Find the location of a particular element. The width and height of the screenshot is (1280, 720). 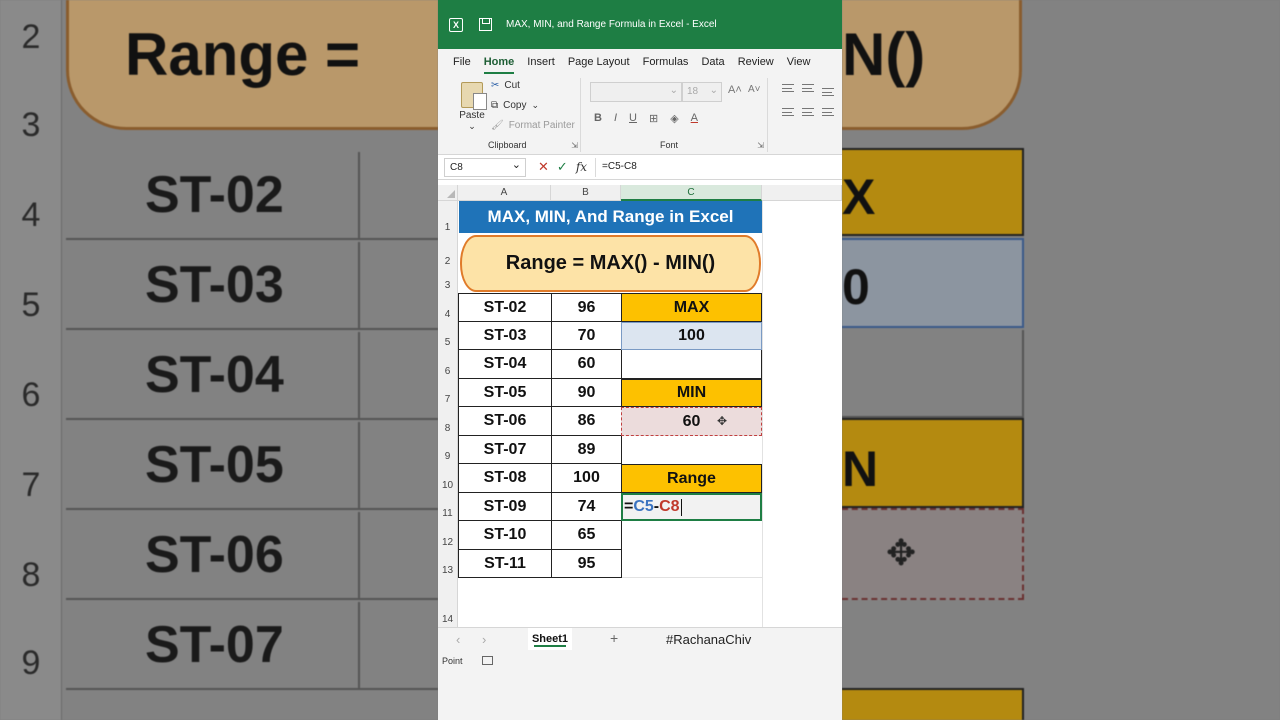

student-id-cell: ST-08 is located at coordinates (505, 478).